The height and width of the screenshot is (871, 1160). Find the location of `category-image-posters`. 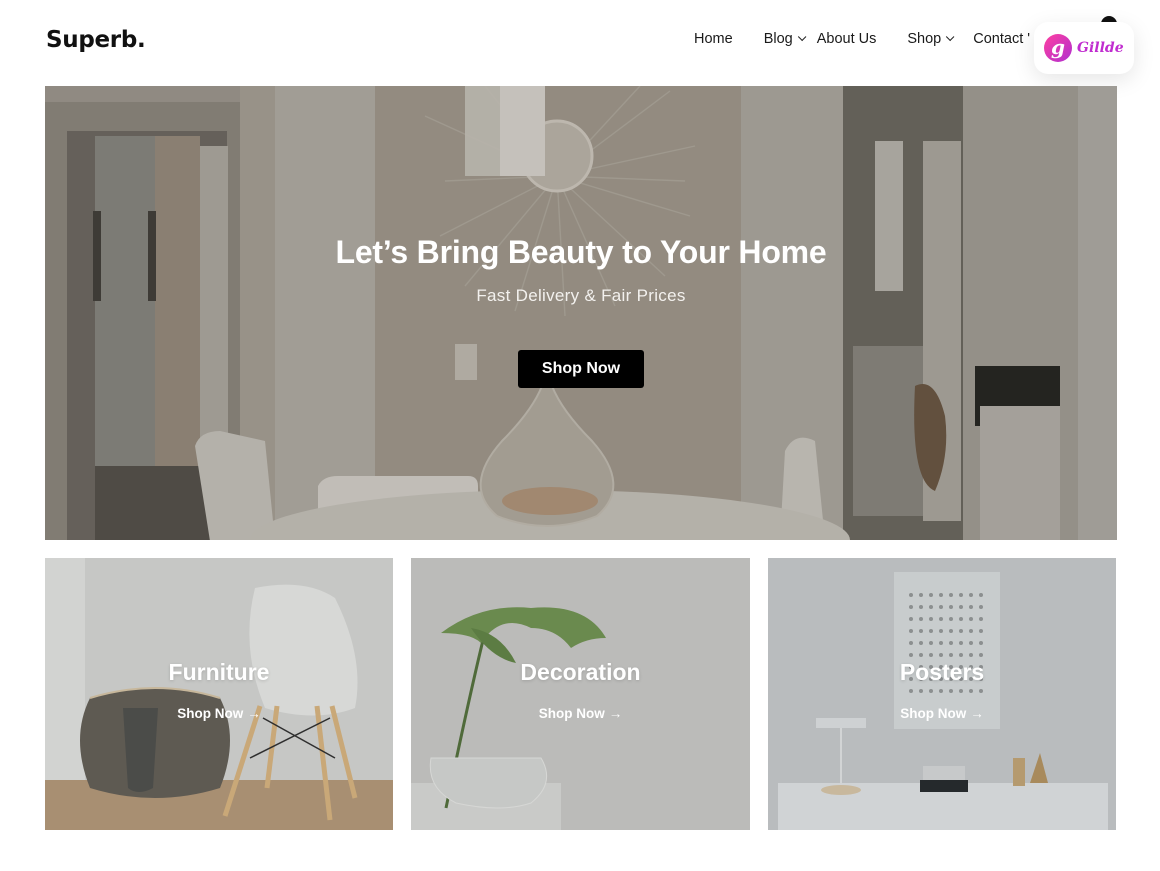

category-image-posters is located at coordinates (942, 694).